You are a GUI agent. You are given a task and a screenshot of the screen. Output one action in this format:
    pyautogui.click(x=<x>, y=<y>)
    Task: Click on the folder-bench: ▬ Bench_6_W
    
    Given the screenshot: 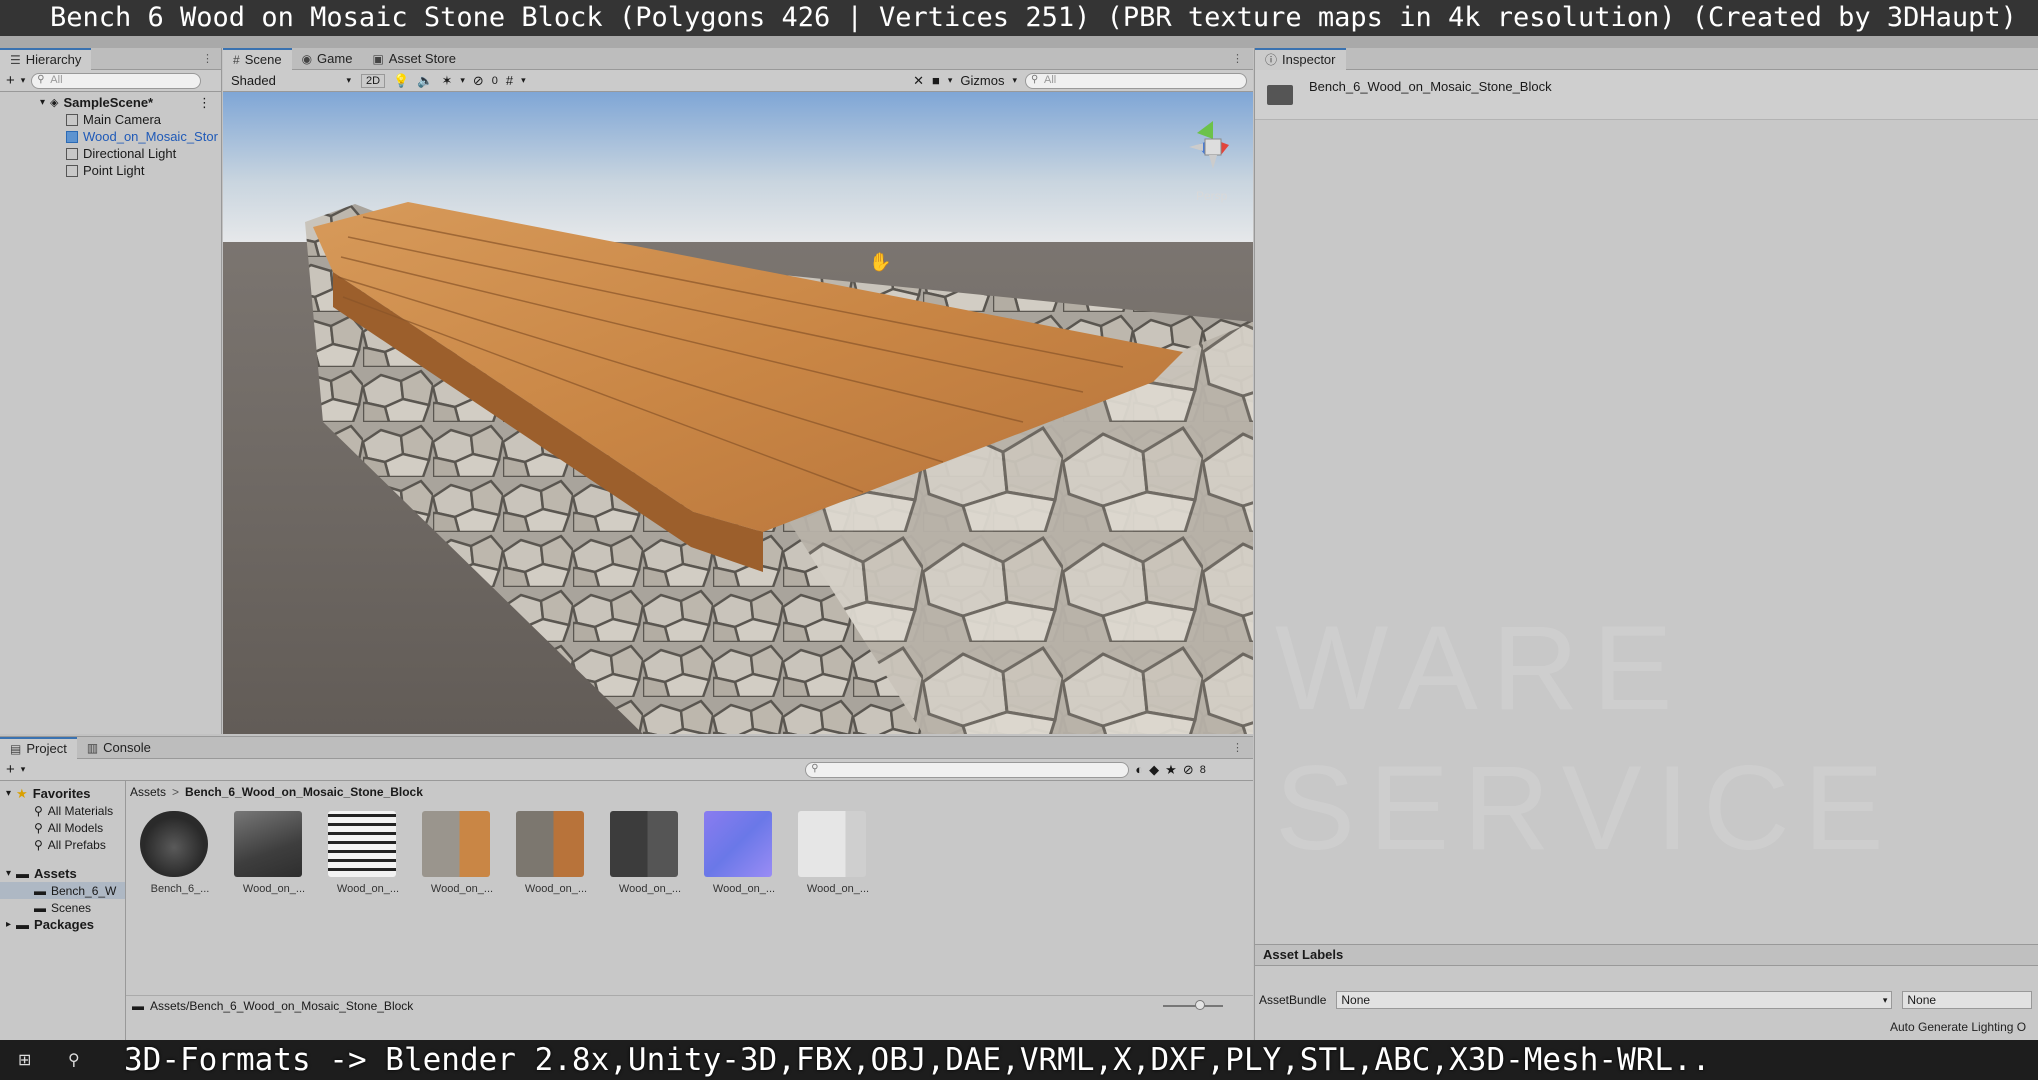 What is the action you would take?
    pyautogui.click(x=62, y=890)
    